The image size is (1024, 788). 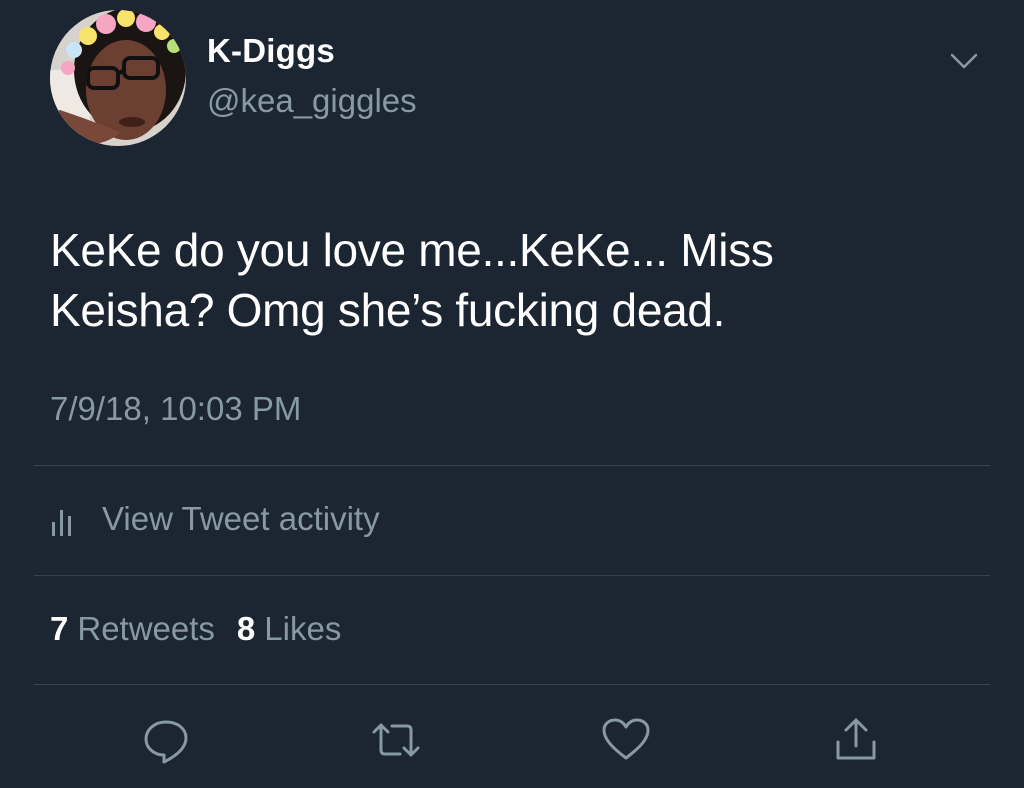 I want to click on share-icon, so click(x=856, y=740).